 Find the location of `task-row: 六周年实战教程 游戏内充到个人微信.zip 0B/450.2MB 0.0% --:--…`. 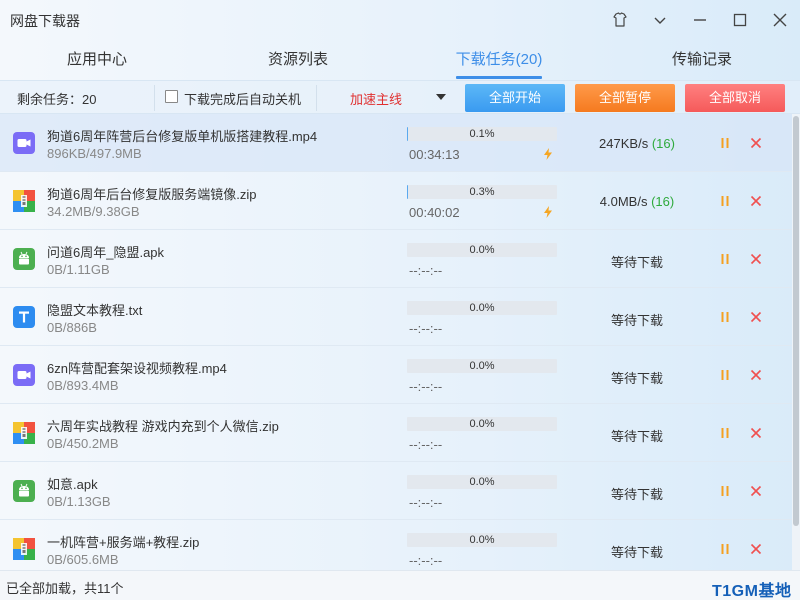

task-row: 六周年实战教程 游戏内充到个人微信.zip 0B/450.2MB 0.0% --:--… is located at coordinates (396, 433).